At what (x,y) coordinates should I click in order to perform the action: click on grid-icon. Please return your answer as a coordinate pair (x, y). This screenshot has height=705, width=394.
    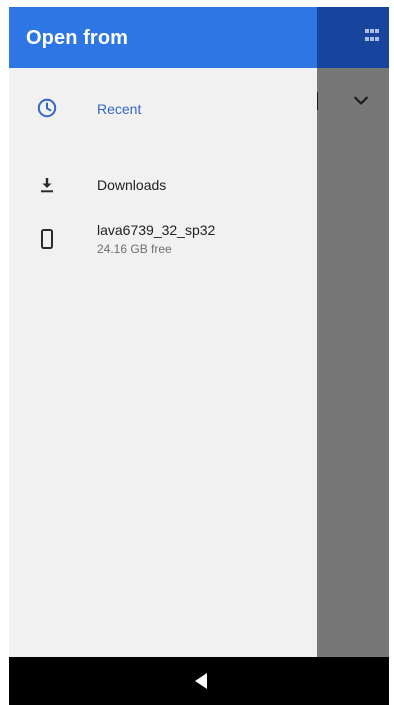
    Looking at the image, I should click on (372, 36).